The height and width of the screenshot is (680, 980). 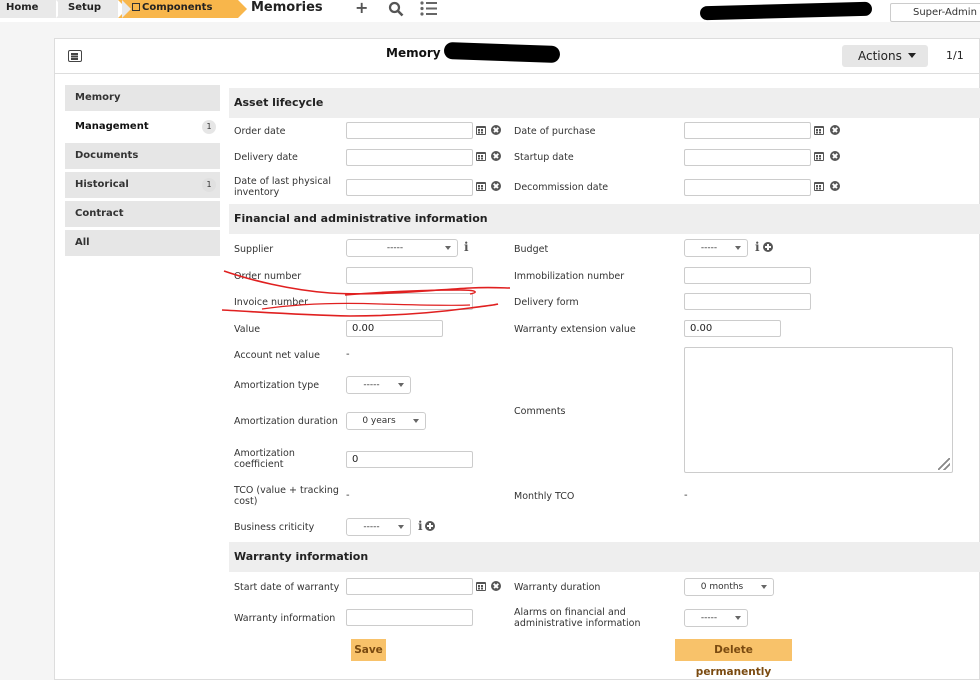 What do you see at coordinates (409, 617) in the screenshot?
I see `warranty-information-input` at bounding box center [409, 617].